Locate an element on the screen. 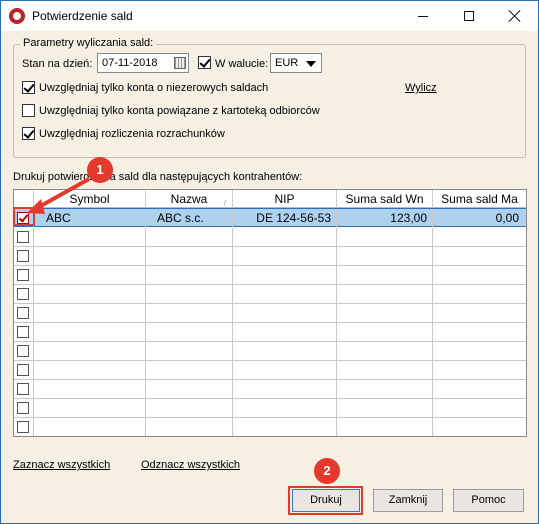 The height and width of the screenshot is (524, 539). col-wn-header: Suma sald Wn is located at coordinates (385, 199).